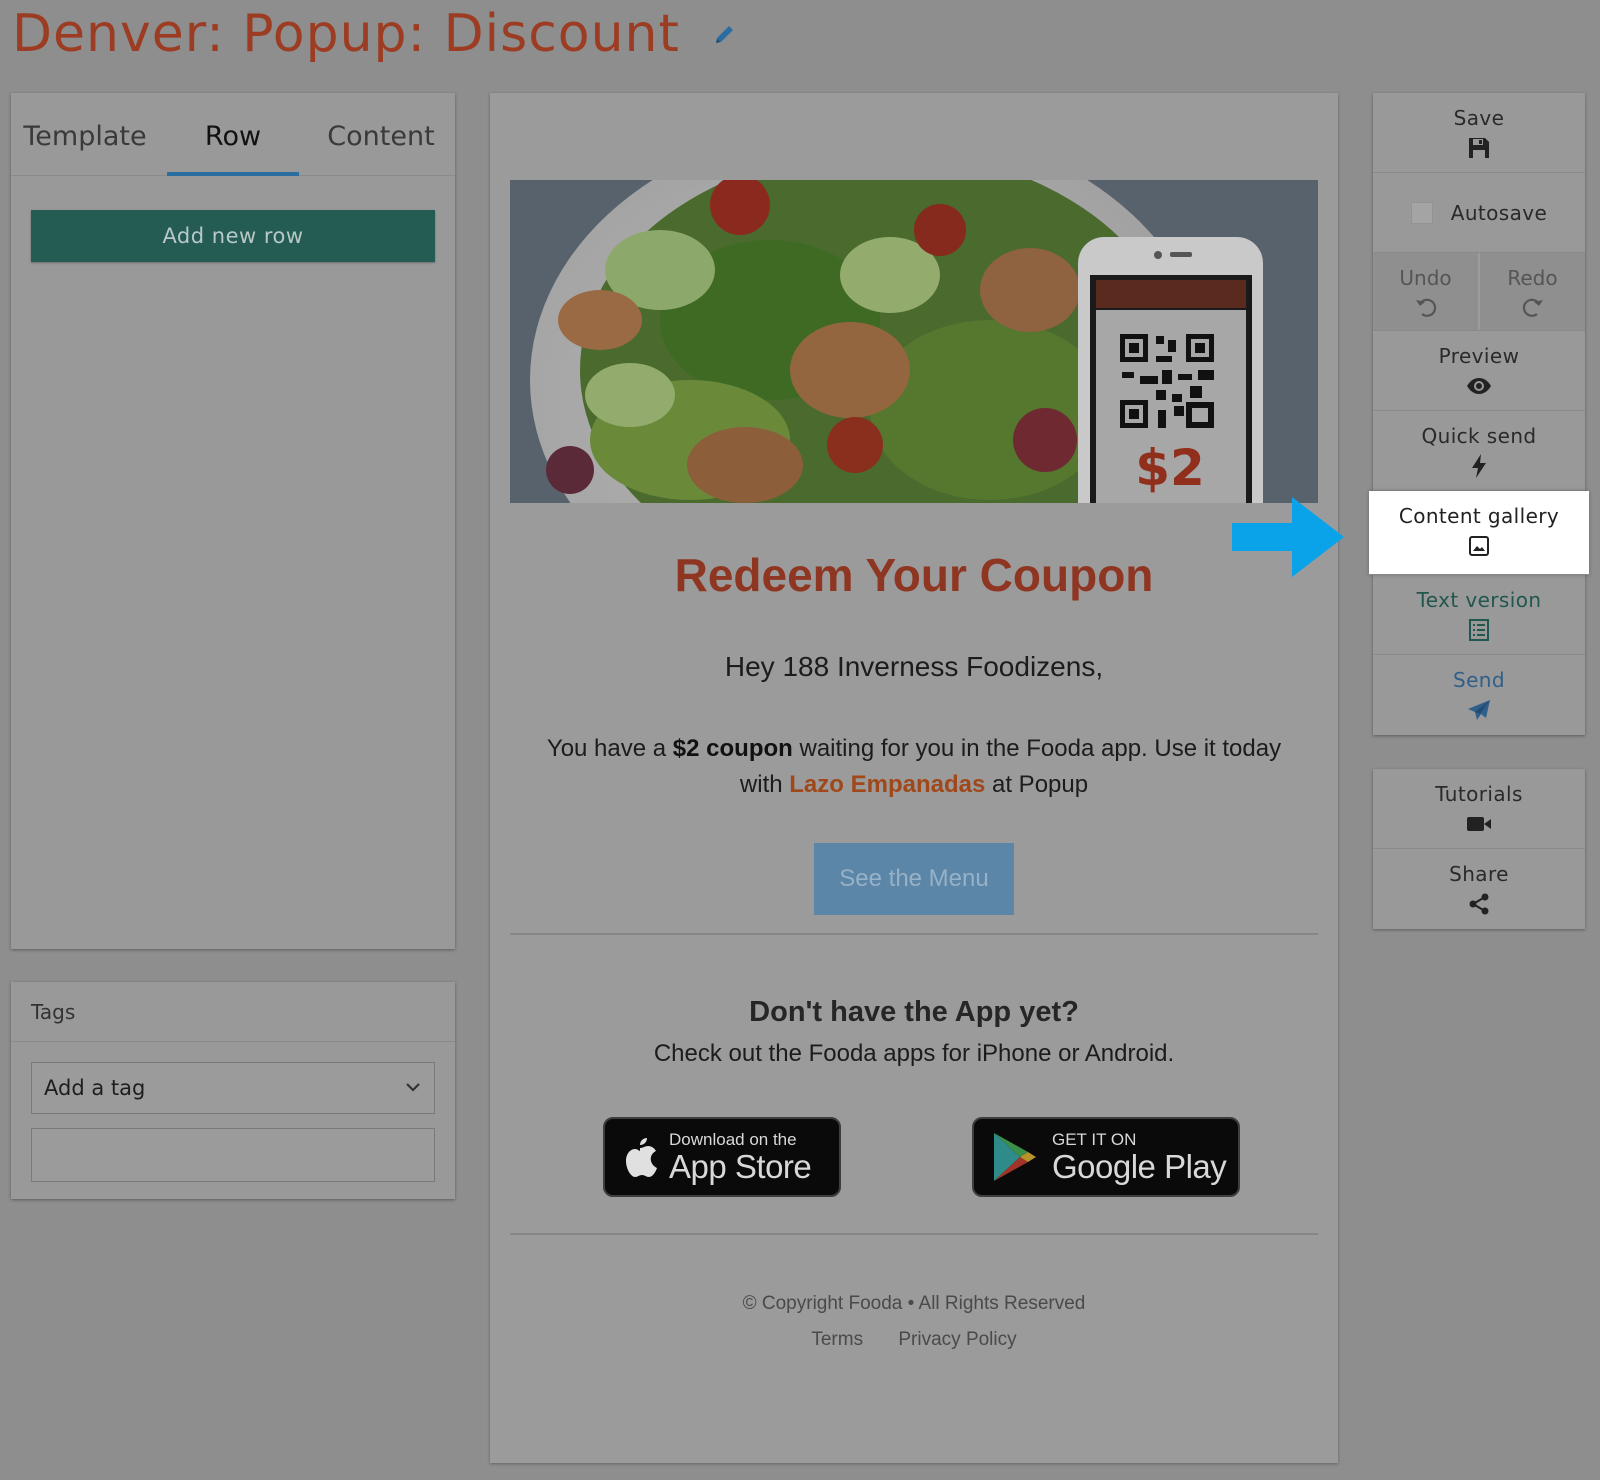 This screenshot has width=1600, height=1480. I want to click on google-play-badge: GET IT ON Google Play, so click(1106, 1157).